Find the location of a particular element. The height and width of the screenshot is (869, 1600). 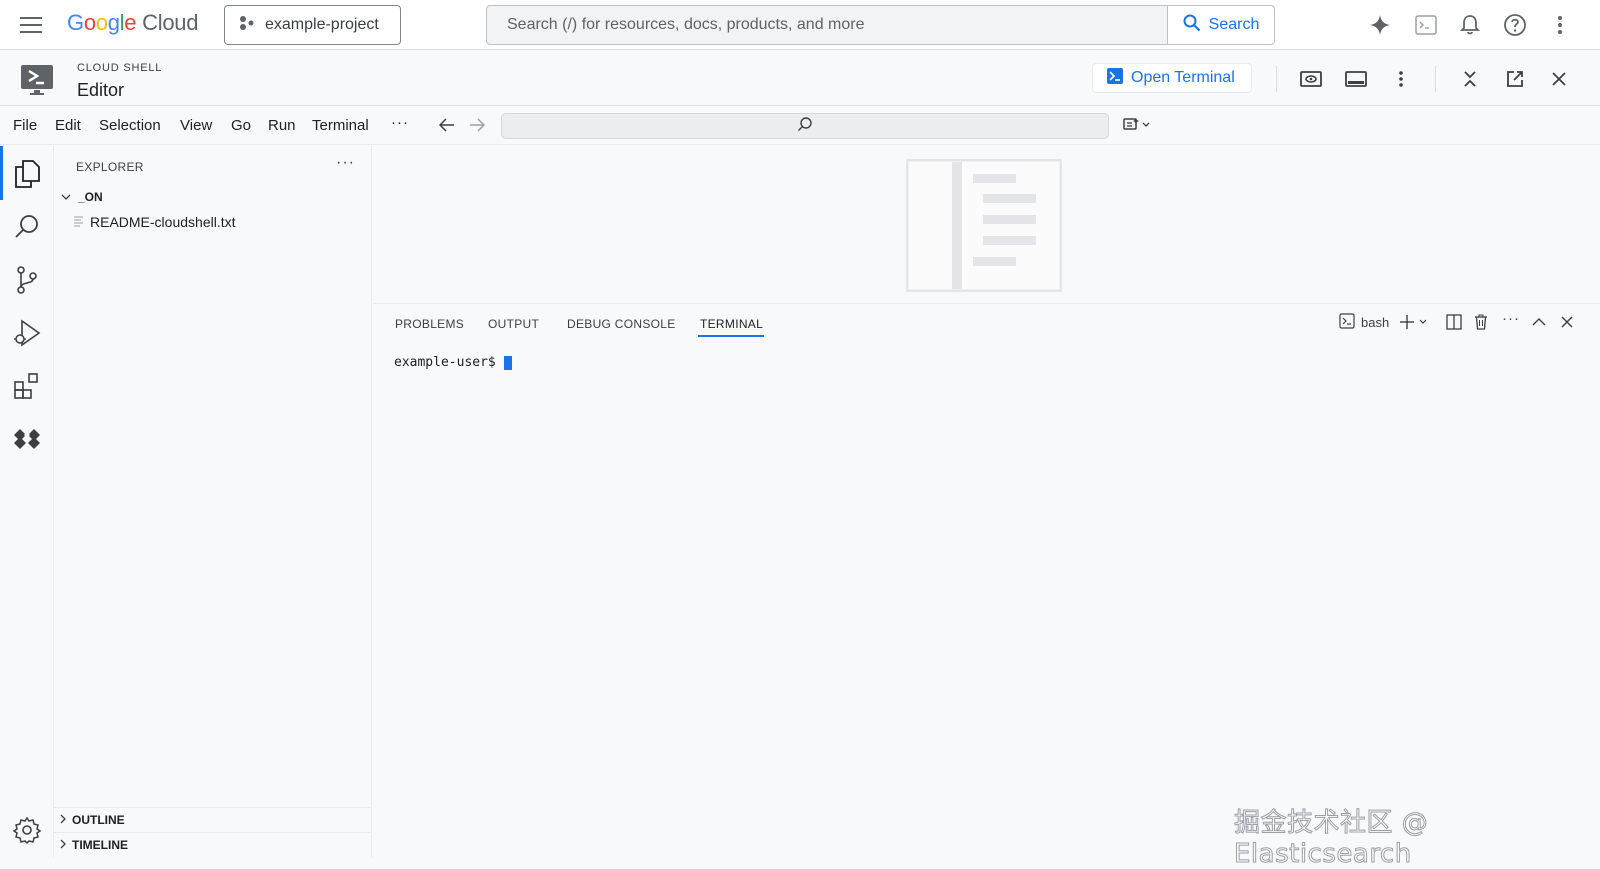

chevron-up-icon is located at coordinates (1539, 322).